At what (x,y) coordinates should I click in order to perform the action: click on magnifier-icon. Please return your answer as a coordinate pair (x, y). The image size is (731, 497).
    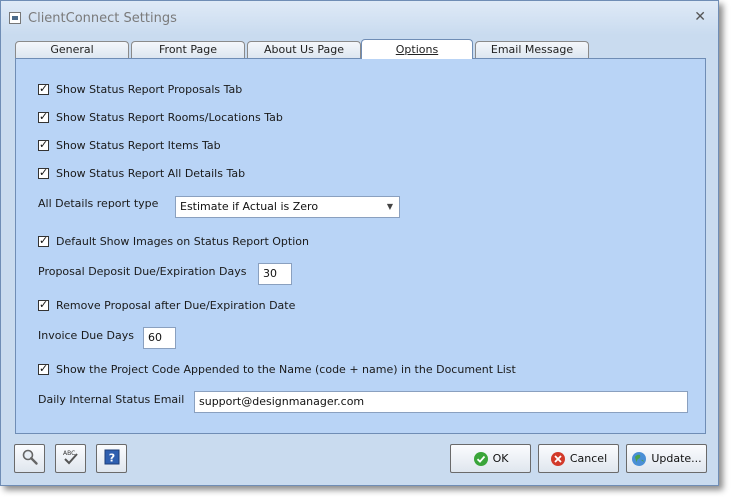
    Looking at the image, I should click on (30, 458).